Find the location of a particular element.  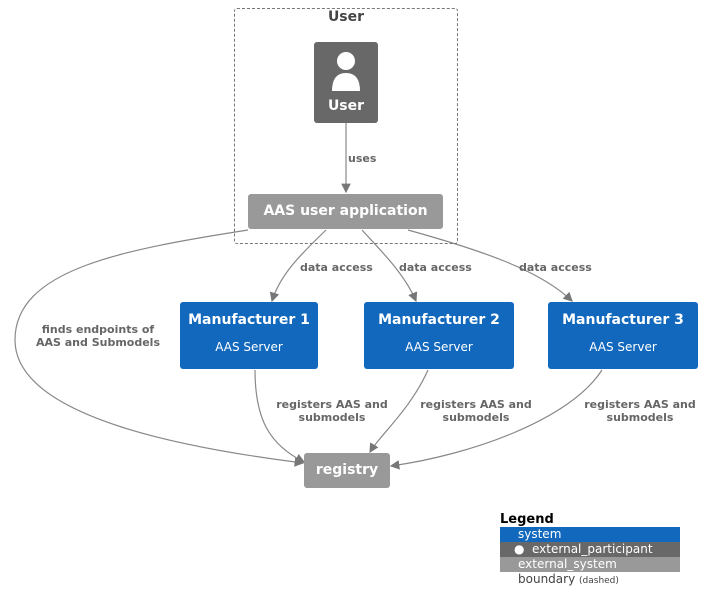

person-icon is located at coordinates (346, 71).